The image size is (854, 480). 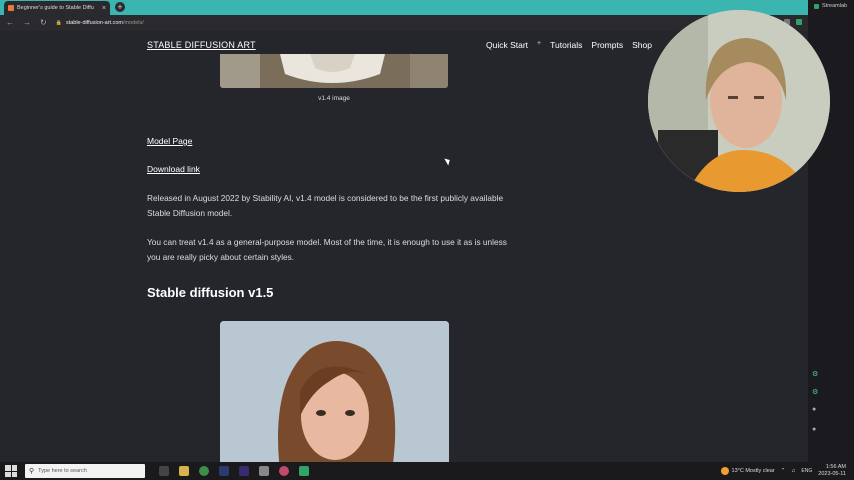 What do you see at coordinates (815, 392) in the screenshot?
I see `tools-icon: ⚙` at bounding box center [815, 392].